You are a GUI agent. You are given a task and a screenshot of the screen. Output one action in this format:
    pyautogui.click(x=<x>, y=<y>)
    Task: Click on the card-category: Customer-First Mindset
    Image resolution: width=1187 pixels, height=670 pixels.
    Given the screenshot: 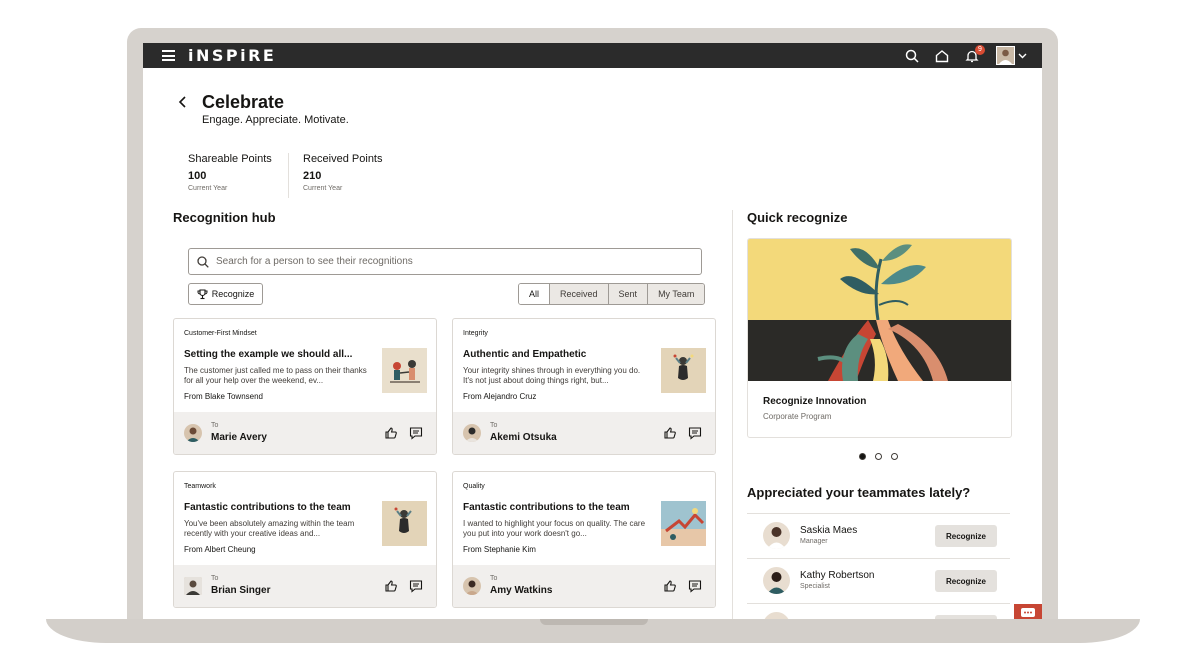 What is the action you would take?
    pyautogui.click(x=220, y=333)
    